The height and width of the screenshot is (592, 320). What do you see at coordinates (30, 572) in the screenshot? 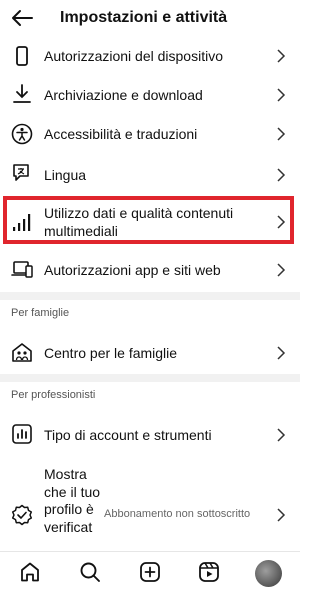
I see `home-icon` at bounding box center [30, 572].